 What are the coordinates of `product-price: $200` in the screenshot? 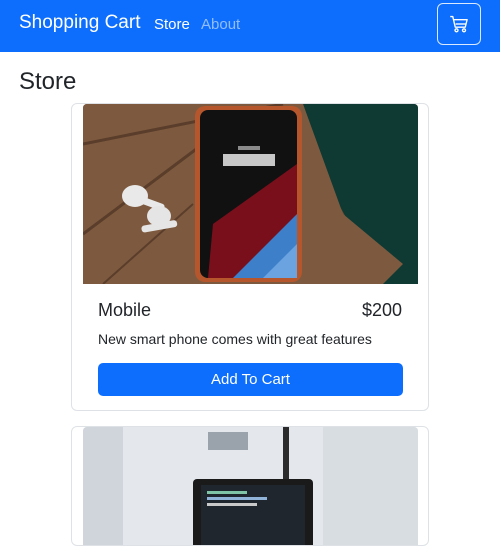 It's located at (381, 310).